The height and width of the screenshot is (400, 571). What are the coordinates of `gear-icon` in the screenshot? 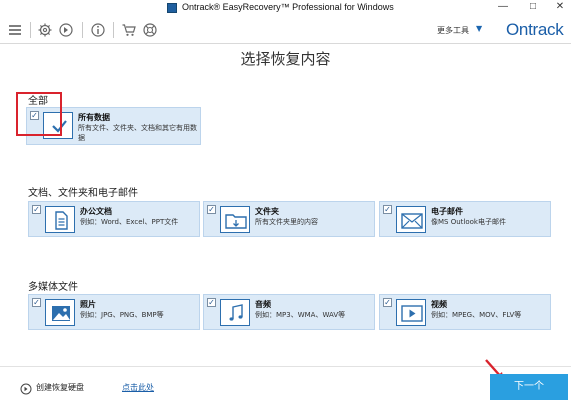 It's located at (45, 30).